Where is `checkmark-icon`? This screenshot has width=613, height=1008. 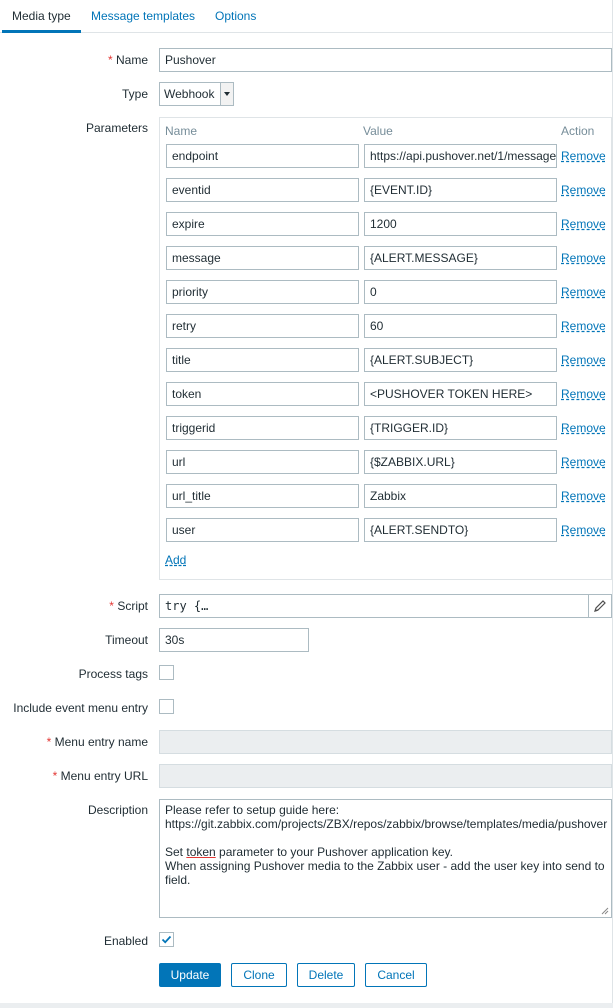 checkmark-icon is located at coordinates (166, 939).